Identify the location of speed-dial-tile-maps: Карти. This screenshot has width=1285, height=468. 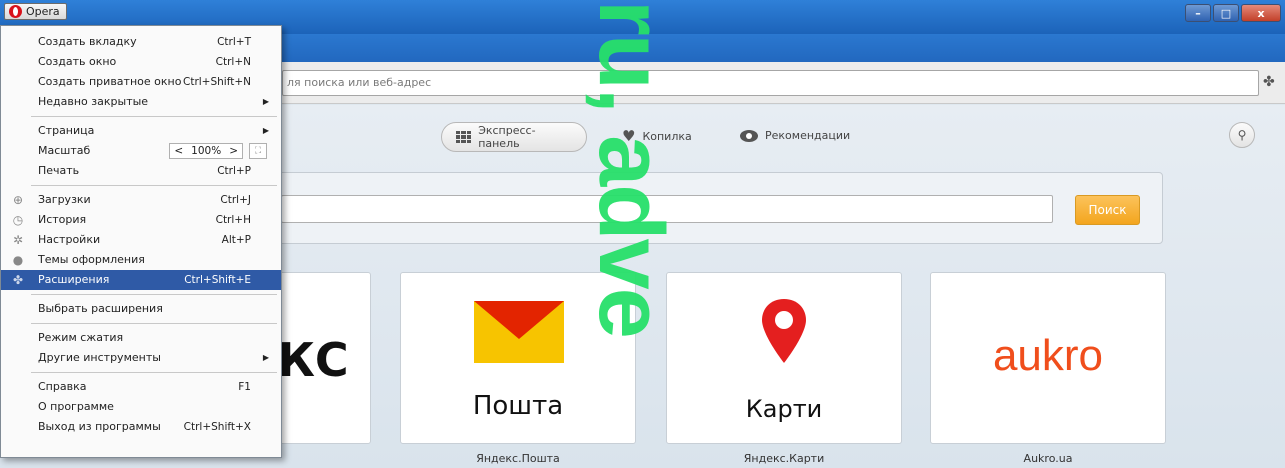
(784, 358).